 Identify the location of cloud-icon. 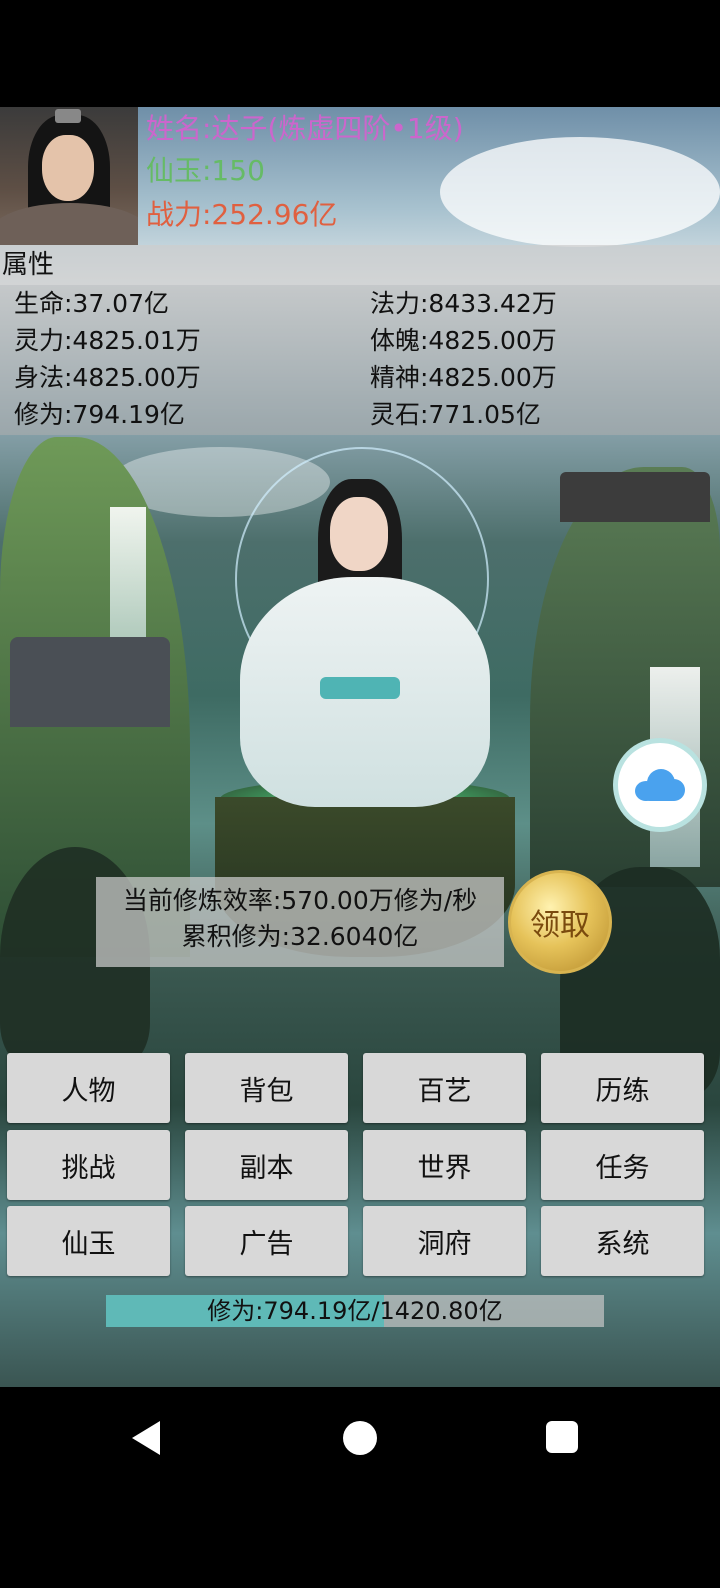
(660, 785).